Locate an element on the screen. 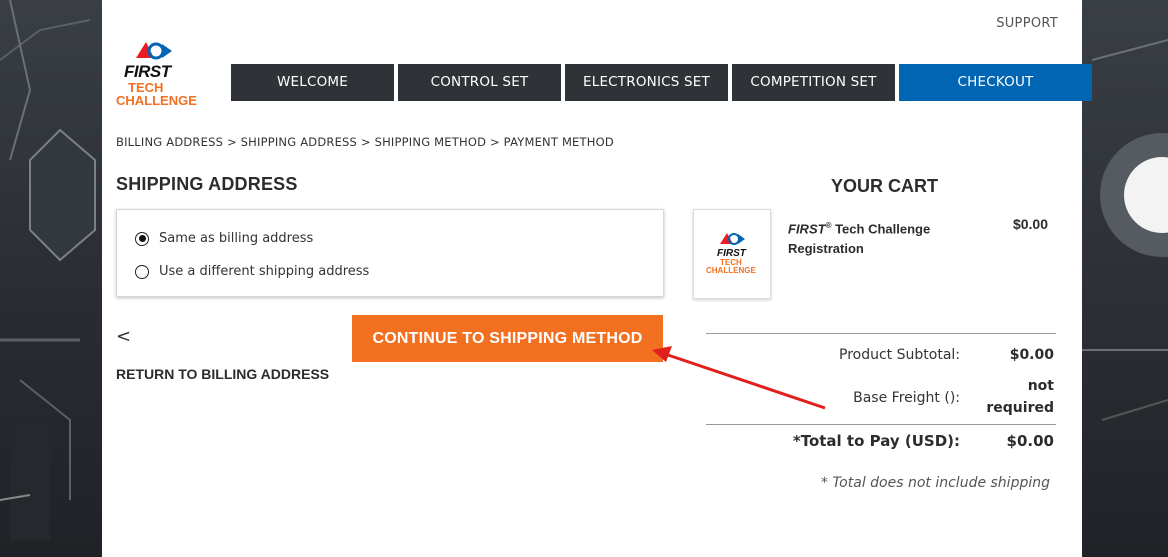 The image size is (1168, 557). background-gear-pattern-left is located at coordinates (48, 270).